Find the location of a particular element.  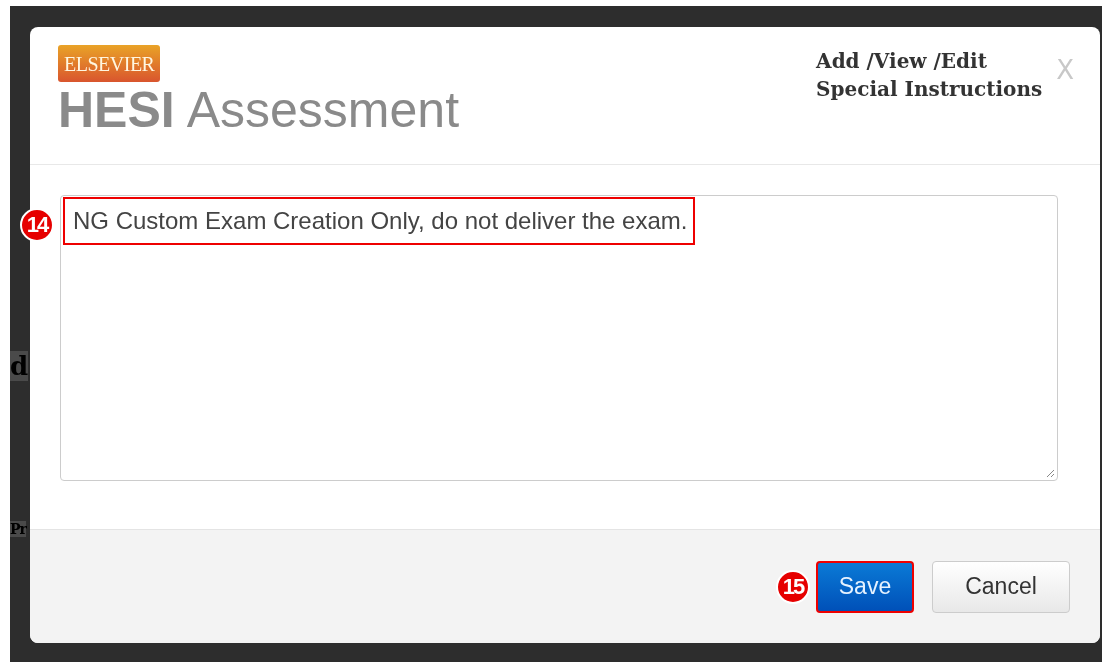

cancel-button: Cancel is located at coordinates (1001, 586).